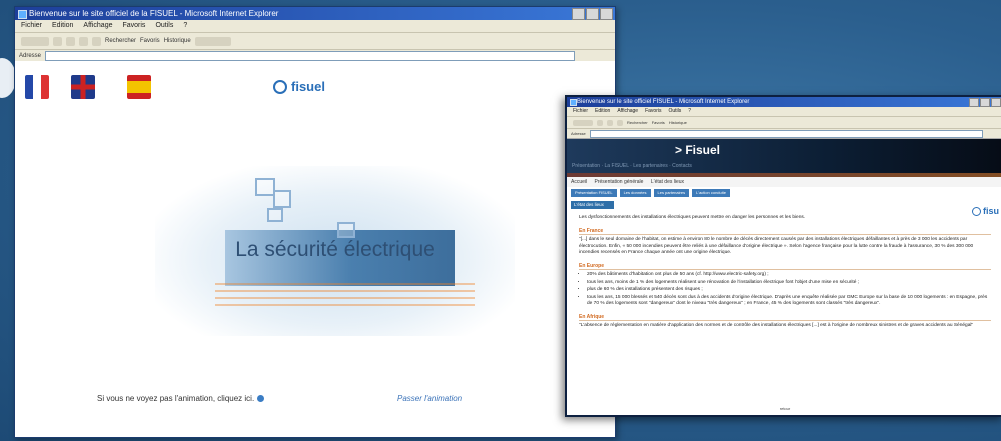 The height and width of the screenshot is (441, 1001). I want to click on tab-donnees: Les données, so click(635, 193).